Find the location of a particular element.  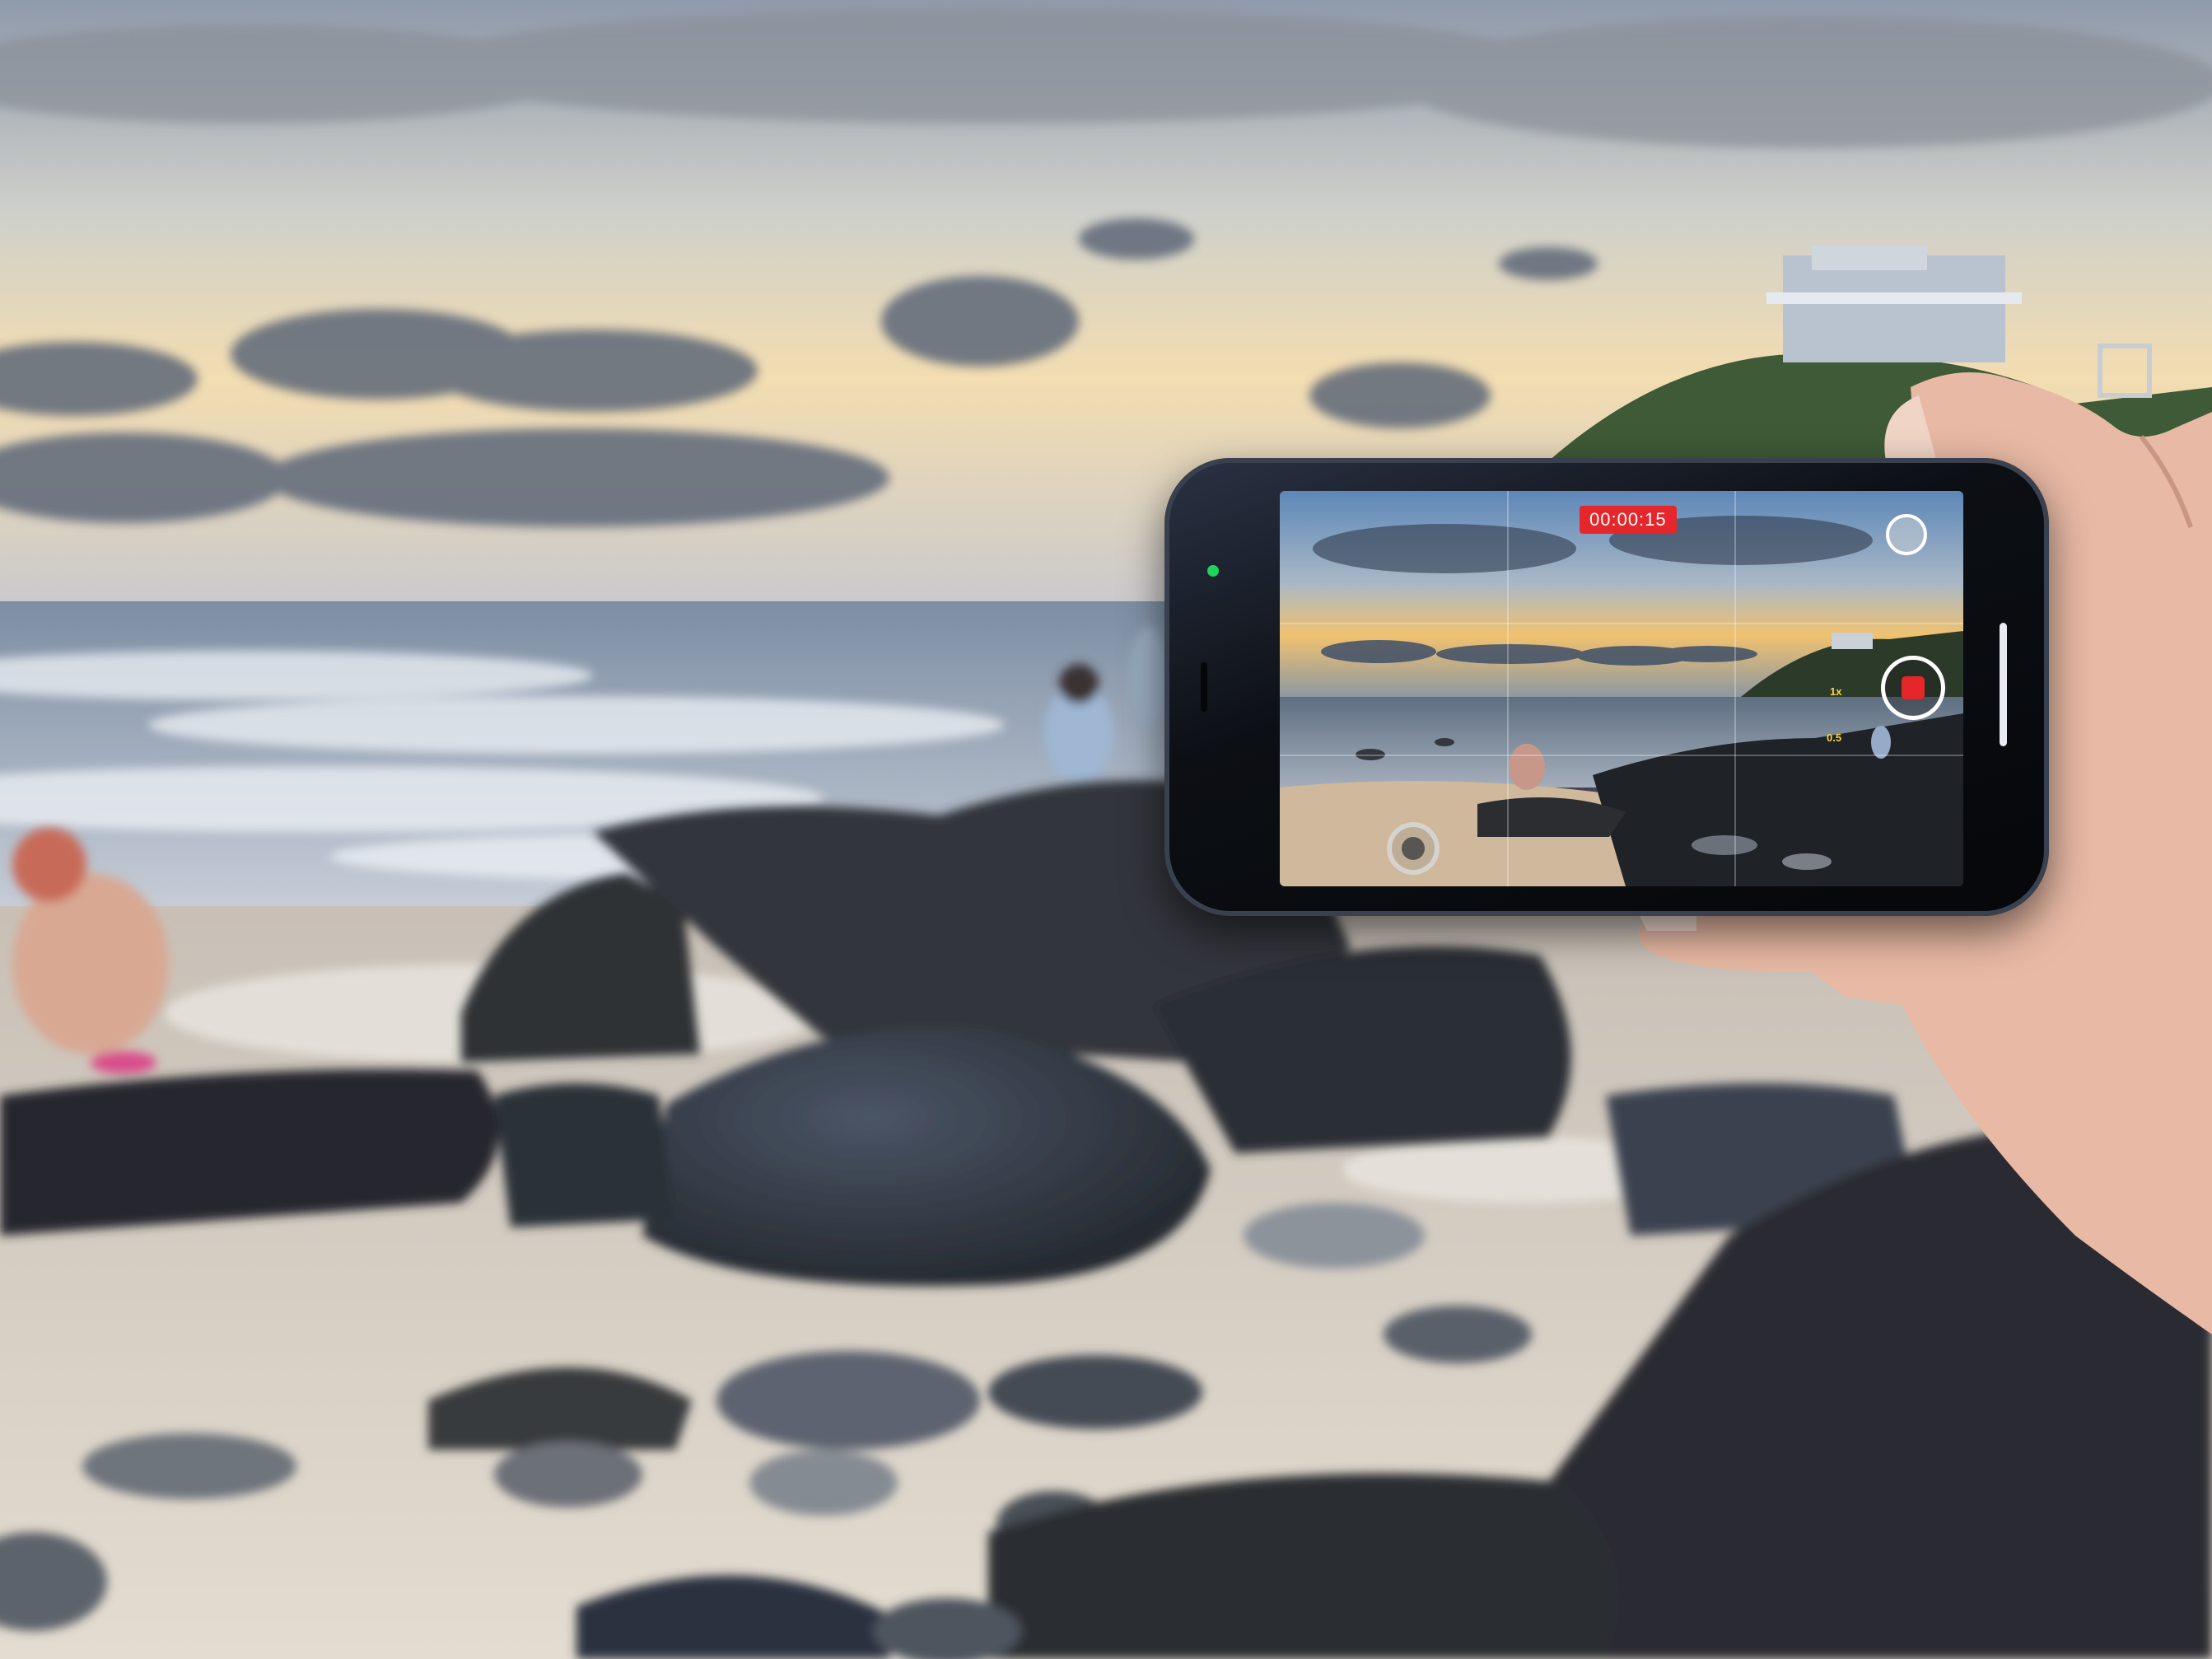

building is located at coordinates (1894, 308).